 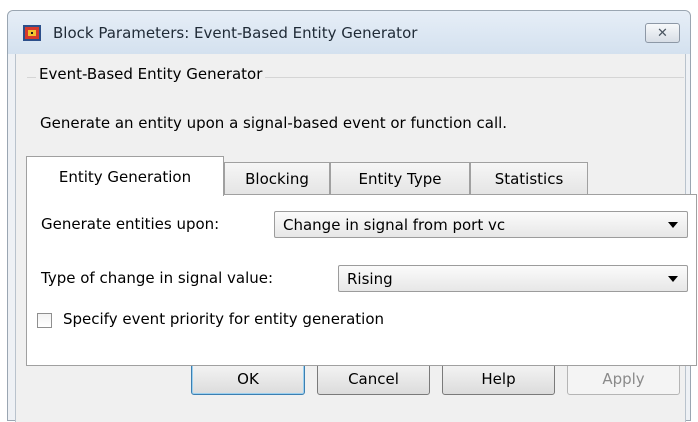 I want to click on tab-label: Entity Generation, so click(x=125, y=176).